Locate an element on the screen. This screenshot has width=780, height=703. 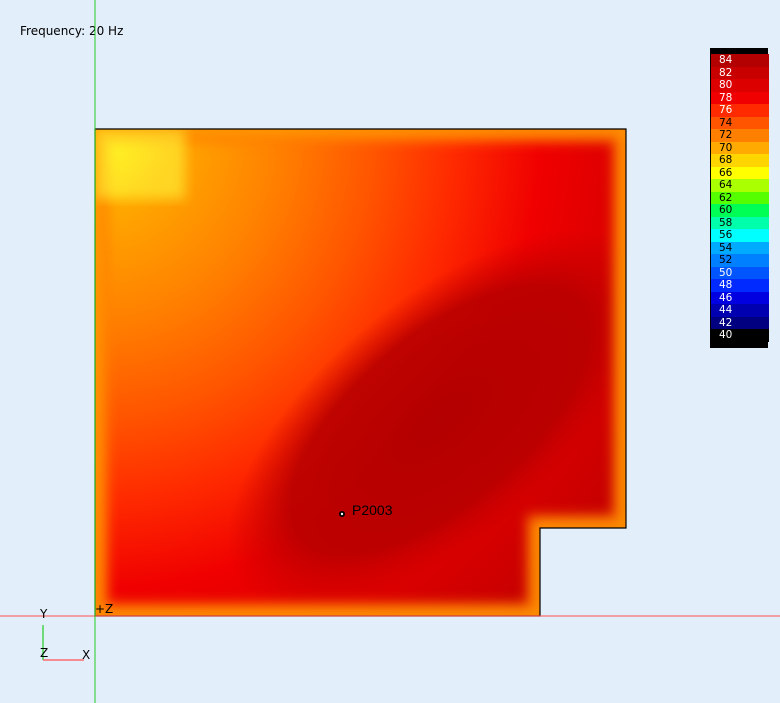
legend-label: 64 is located at coordinates (726, 185).